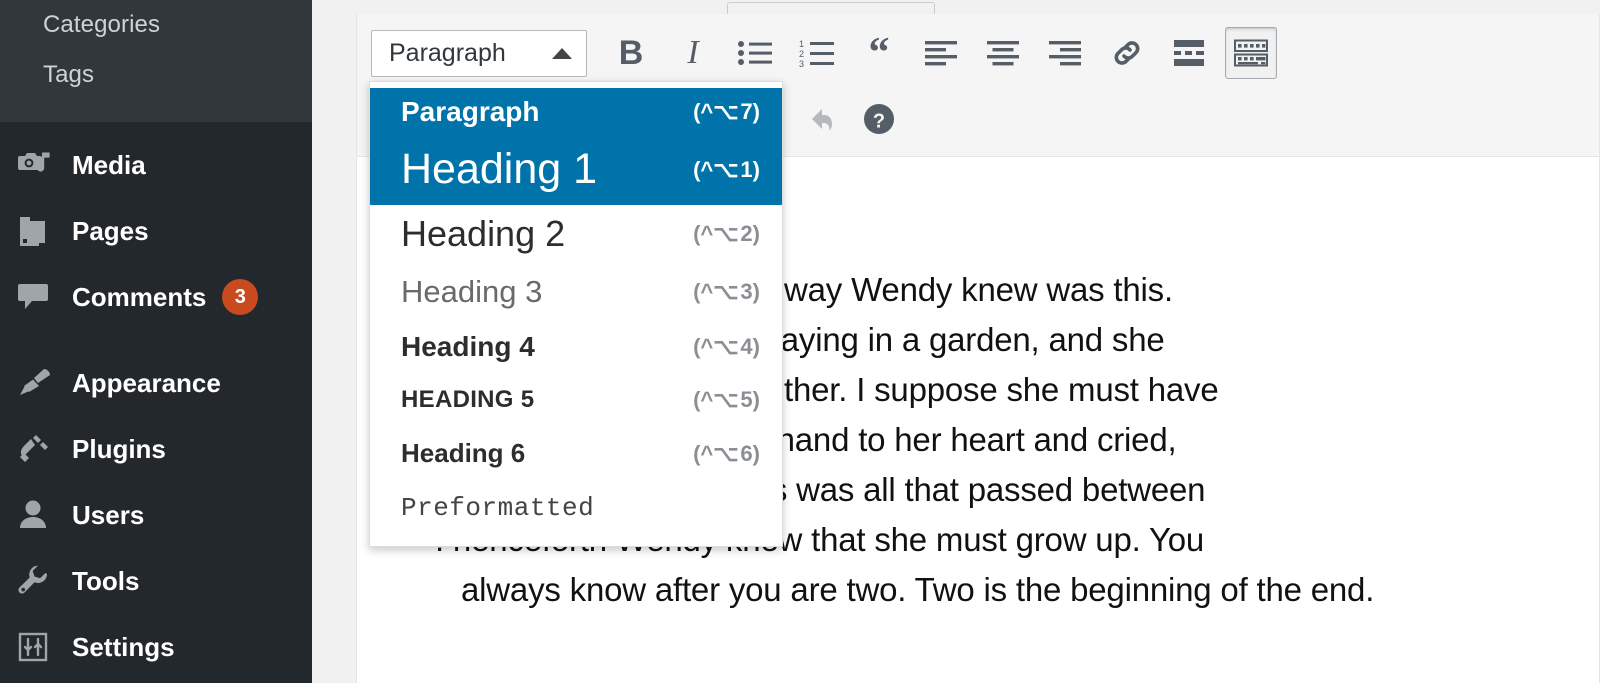 This screenshot has width=1600, height=683. I want to click on toolbar-toggle-button, so click(1251, 53).